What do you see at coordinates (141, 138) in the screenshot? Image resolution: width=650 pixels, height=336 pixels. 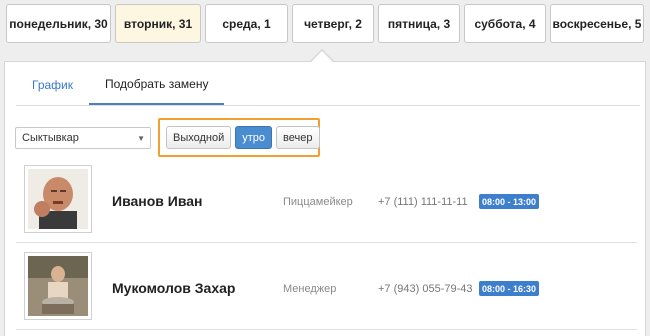 I see `chevron-down-icon: ▼` at bounding box center [141, 138].